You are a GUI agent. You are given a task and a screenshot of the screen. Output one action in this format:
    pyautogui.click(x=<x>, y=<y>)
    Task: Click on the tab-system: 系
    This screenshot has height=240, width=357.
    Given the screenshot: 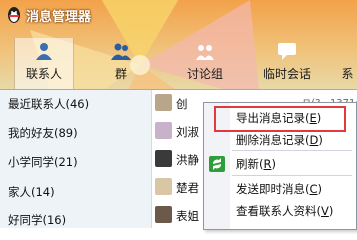 What is the action you would take?
    pyautogui.click(x=347, y=64)
    